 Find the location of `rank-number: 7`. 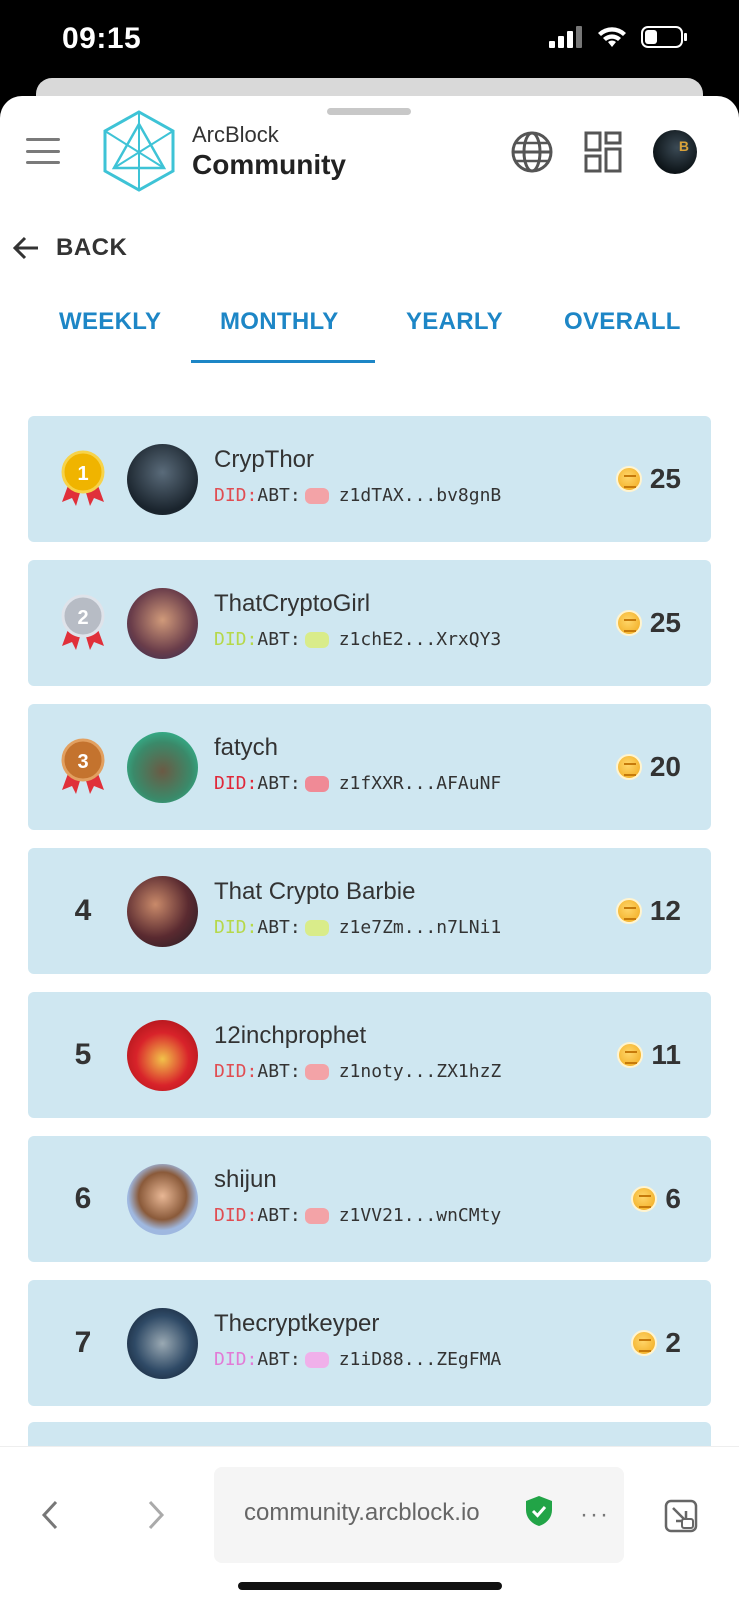

rank-number: 7 is located at coordinates (83, 1342).